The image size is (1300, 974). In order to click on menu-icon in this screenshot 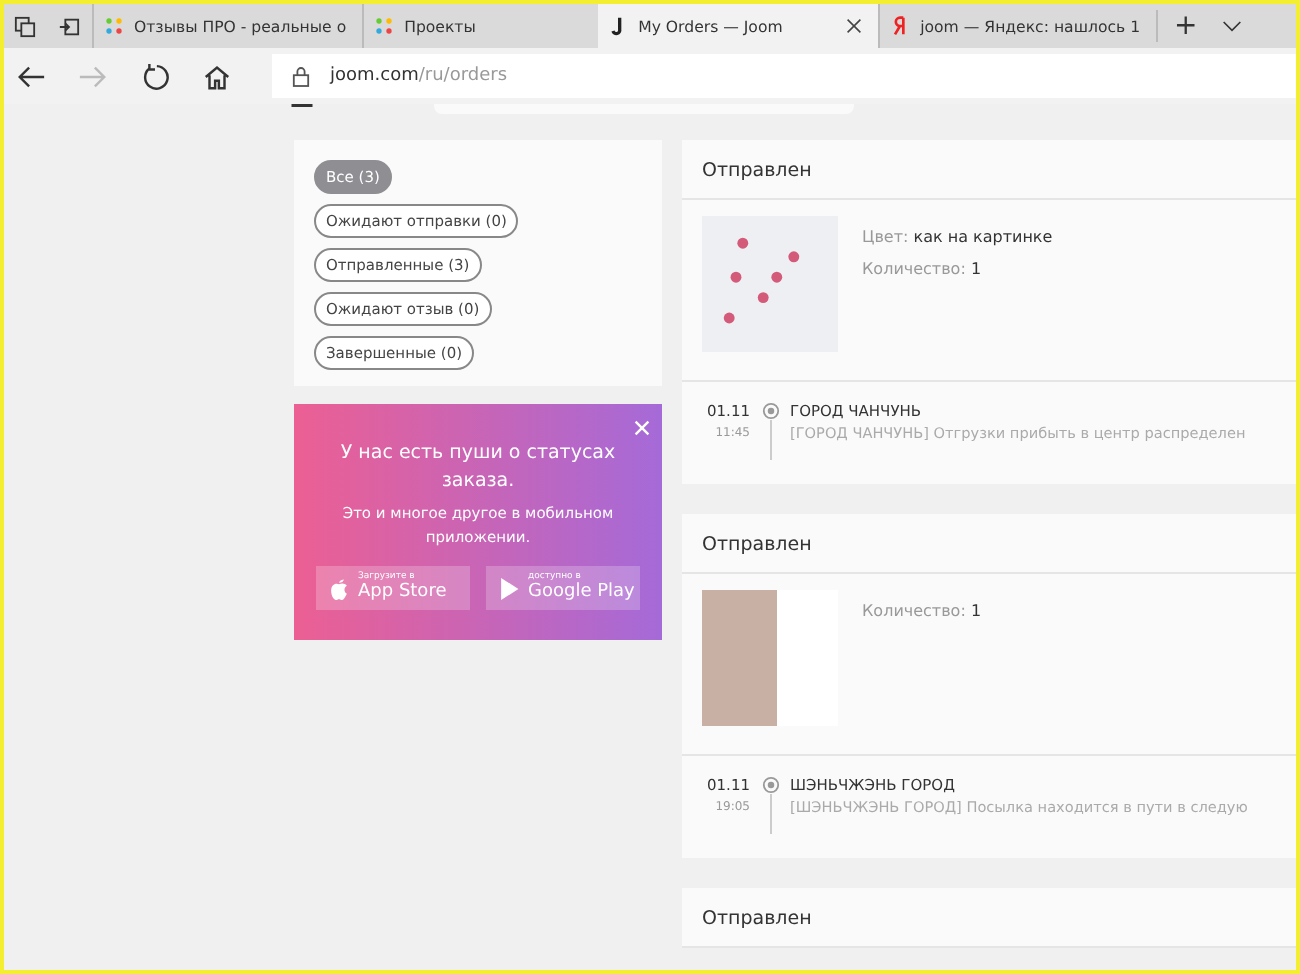, I will do `click(302, 107)`.